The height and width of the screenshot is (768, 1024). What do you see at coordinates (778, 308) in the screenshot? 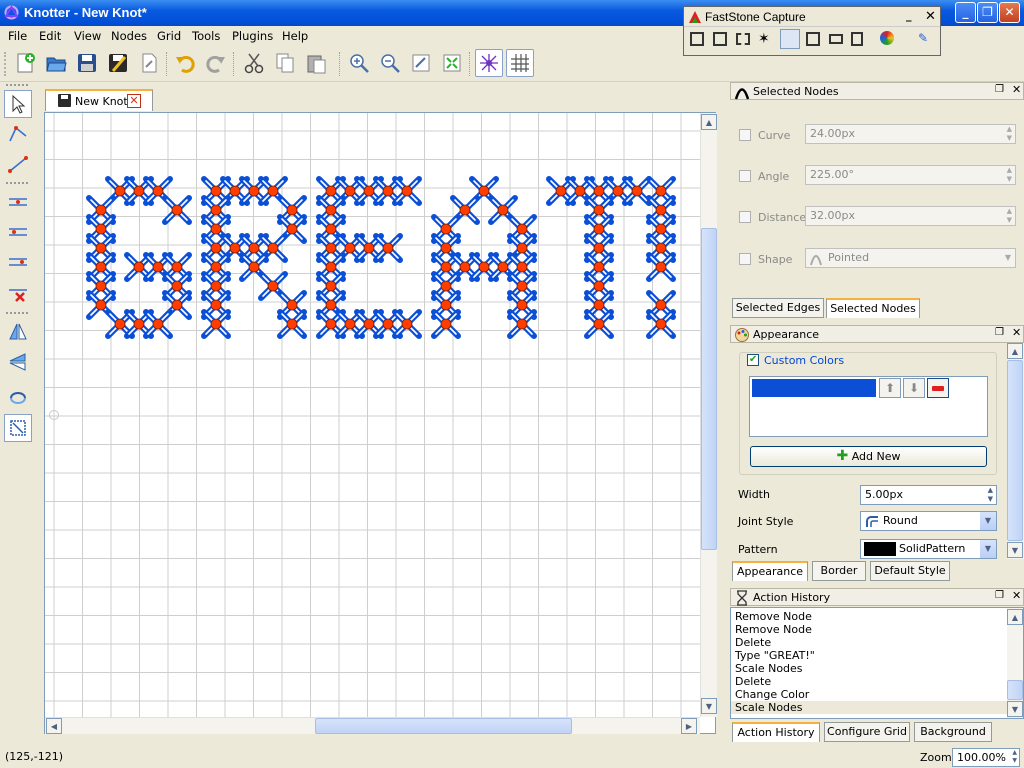
I see `tab-selected-edges: Selected Edges` at bounding box center [778, 308].